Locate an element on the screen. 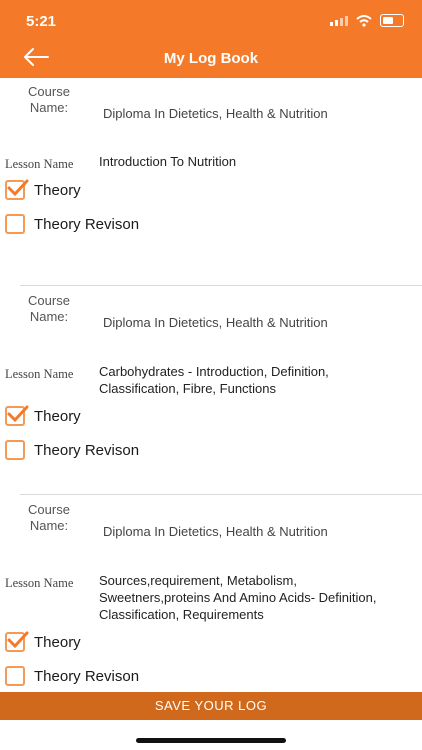 This screenshot has width=422, height=750. save-log-button: SAVE YOUR LOG is located at coordinates (211, 706).